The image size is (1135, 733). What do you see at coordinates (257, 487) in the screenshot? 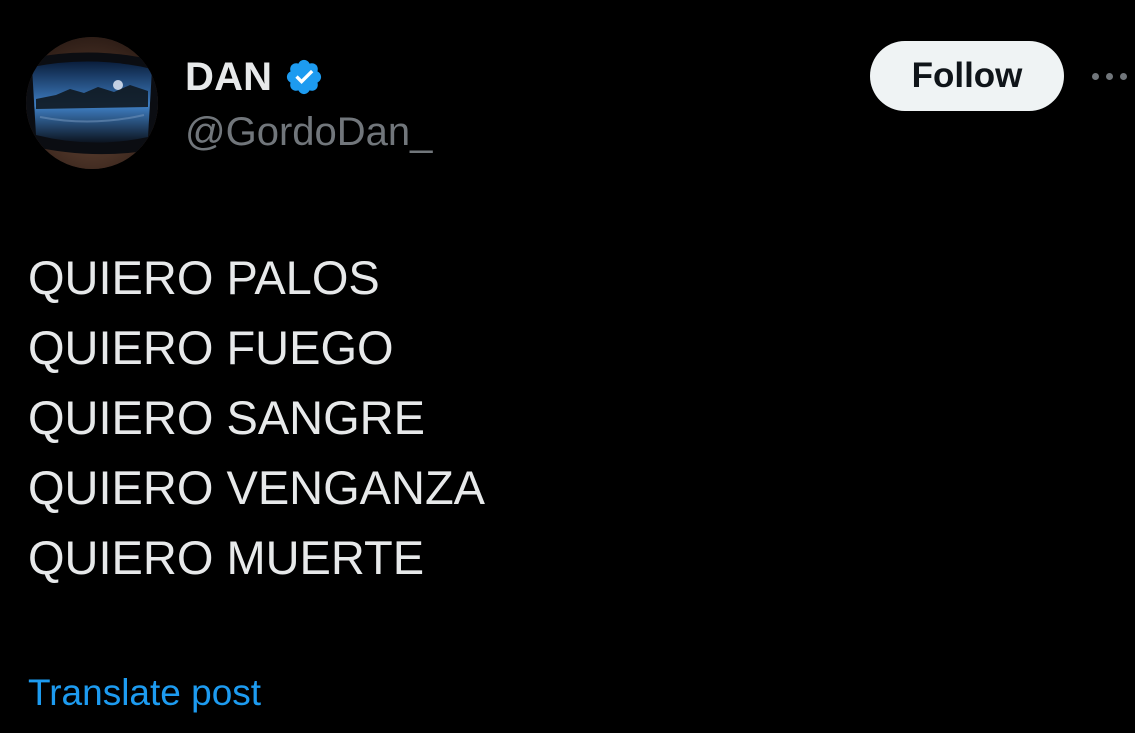
I see `post-line: QUIERO VENGANZA` at bounding box center [257, 487].